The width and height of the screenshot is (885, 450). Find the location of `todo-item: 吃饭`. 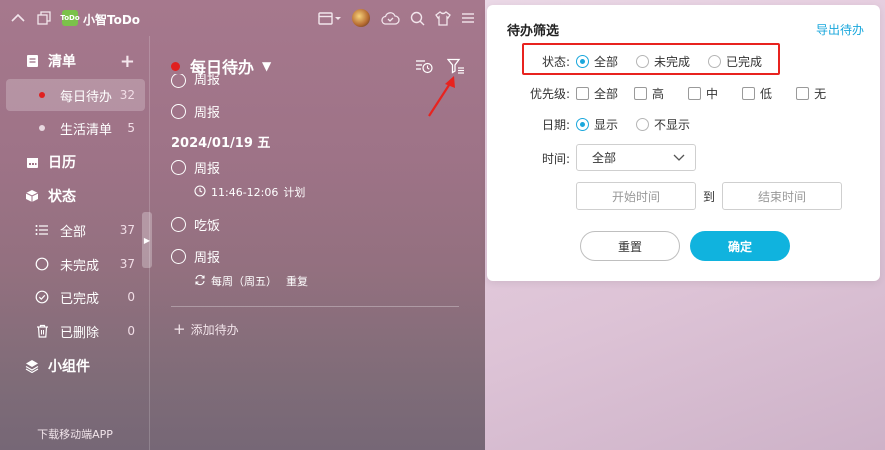

todo-item: 吃饭 is located at coordinates (195, 224).